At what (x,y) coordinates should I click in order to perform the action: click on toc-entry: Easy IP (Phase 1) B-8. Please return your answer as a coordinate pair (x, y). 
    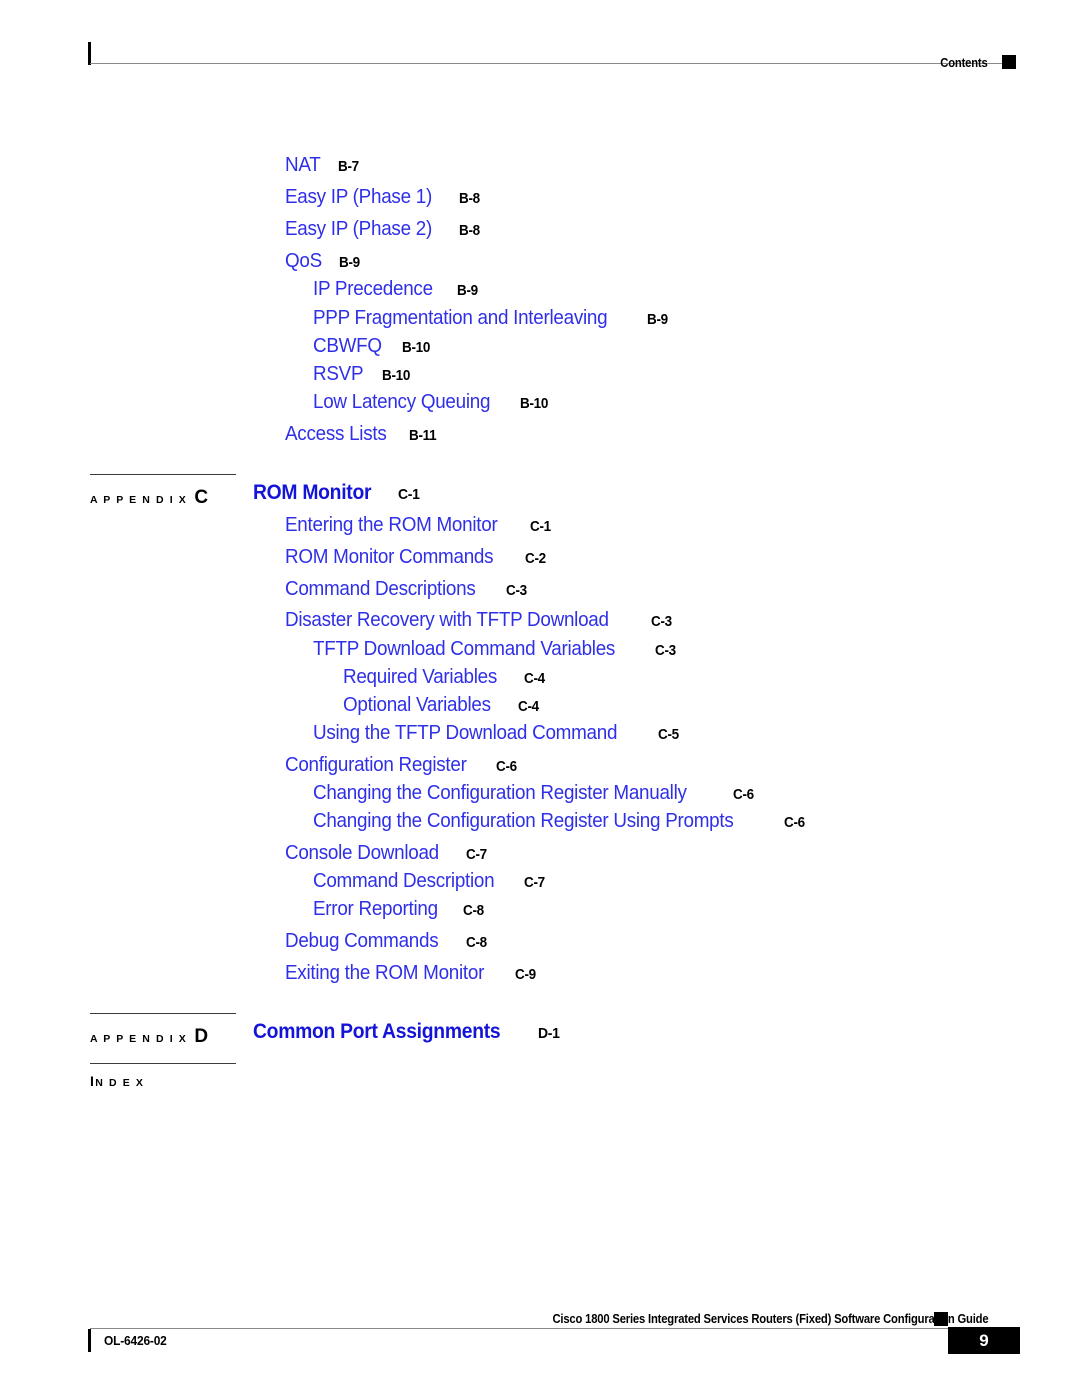
    Looking at the image, I should click on (383, 197).